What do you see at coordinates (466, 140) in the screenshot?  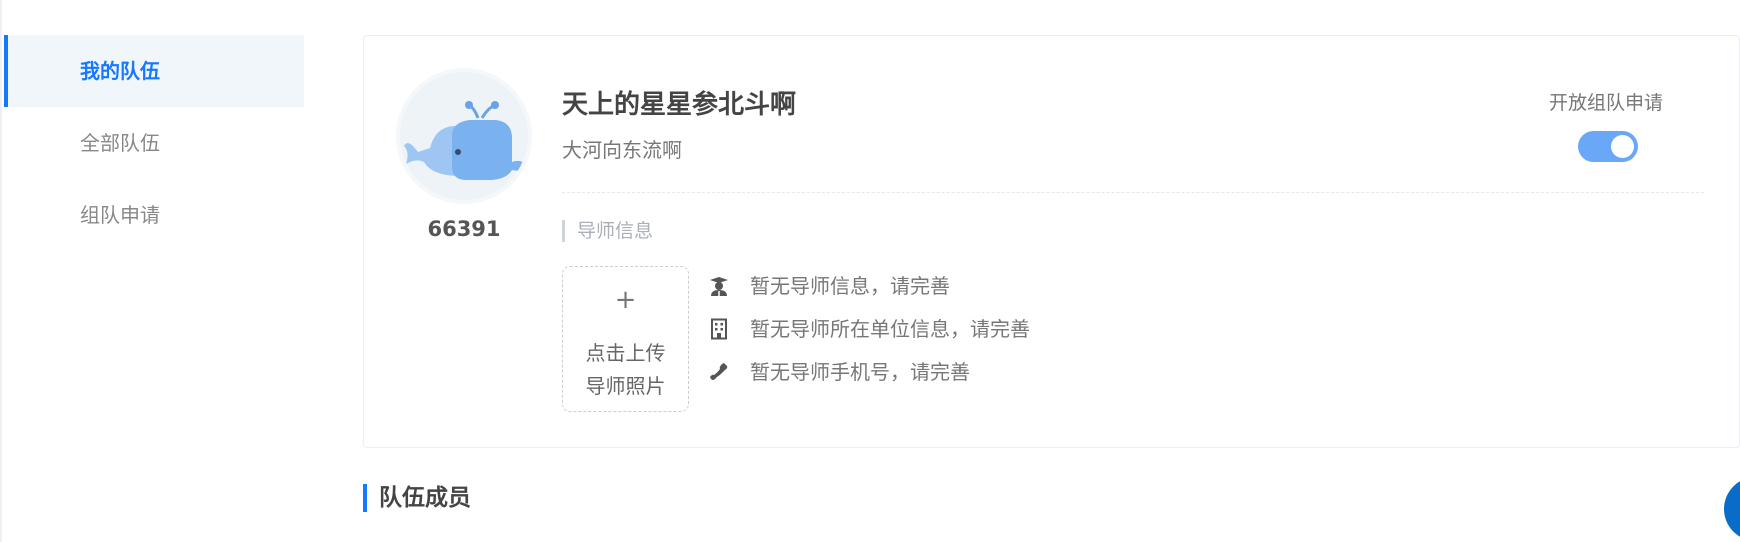 I see `whale-icon` at bounding box center [466, 140].